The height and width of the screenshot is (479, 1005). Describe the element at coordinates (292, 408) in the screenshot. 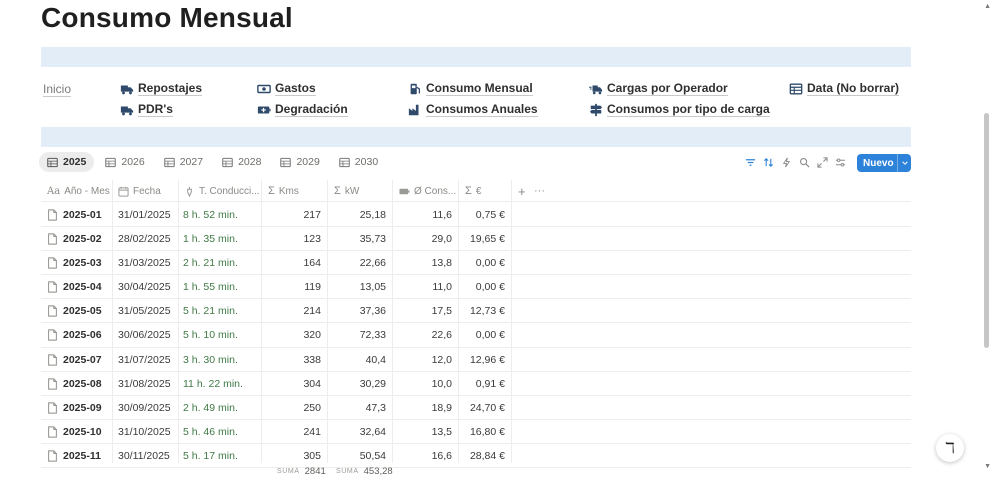

I see `cell-kms: 250` at that location.